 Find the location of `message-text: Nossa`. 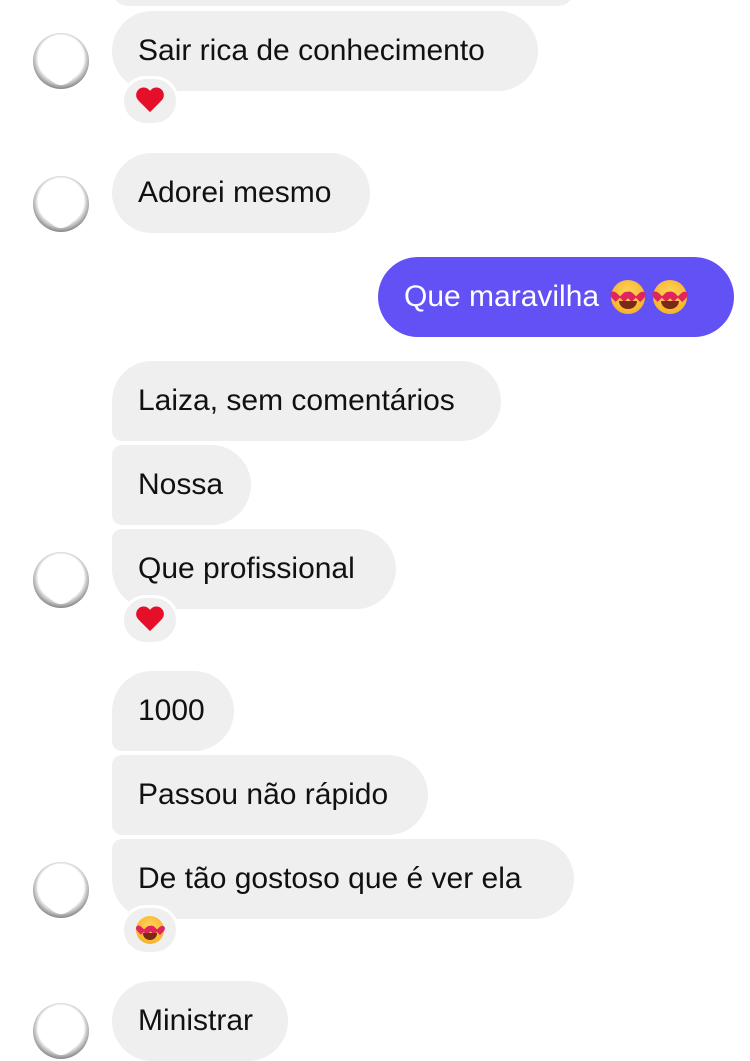

message-text: Nossa is located at coordinates (181, 484).